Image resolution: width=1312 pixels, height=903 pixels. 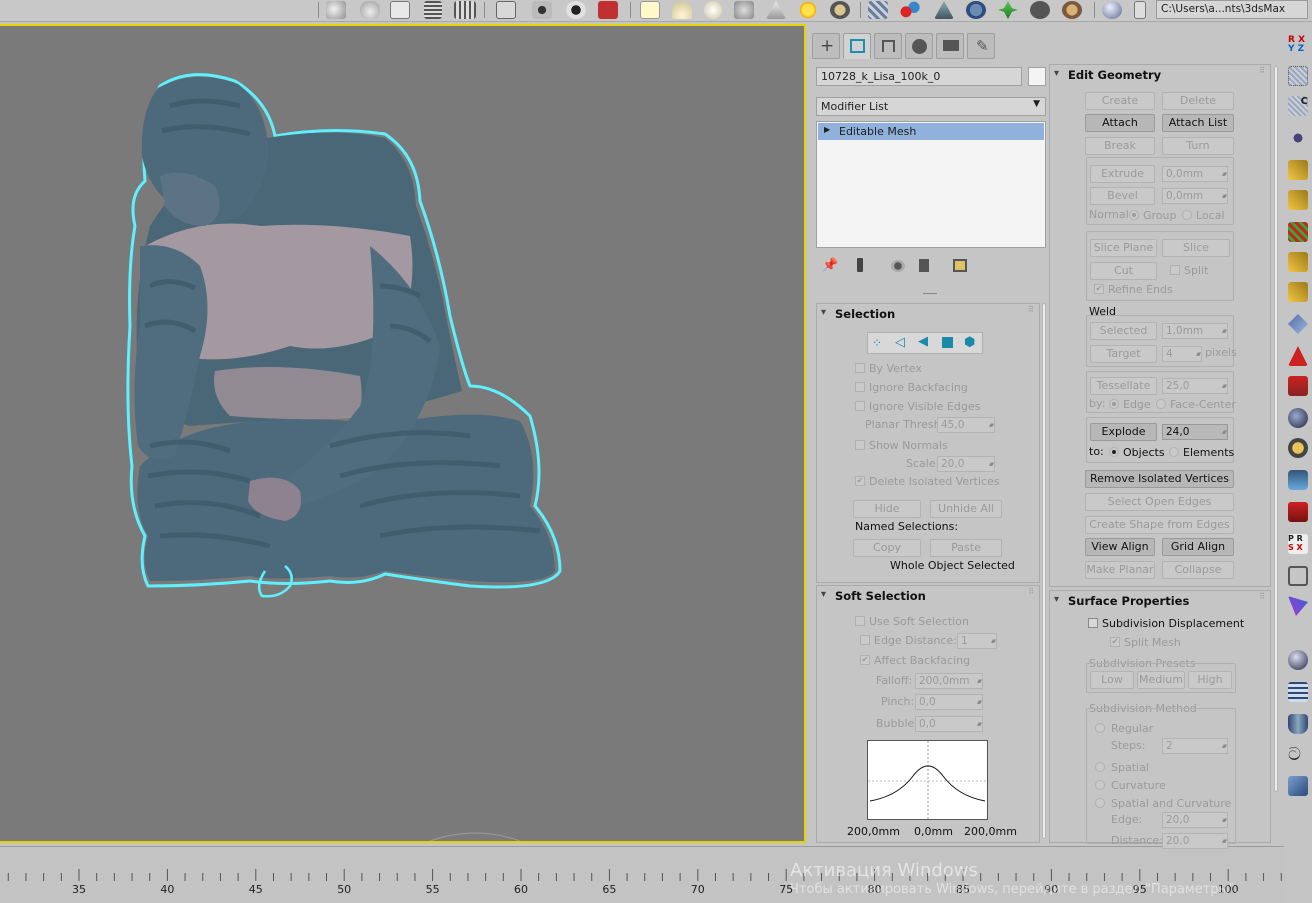 I want to click on tab-modify, so click(x=857, y=46).